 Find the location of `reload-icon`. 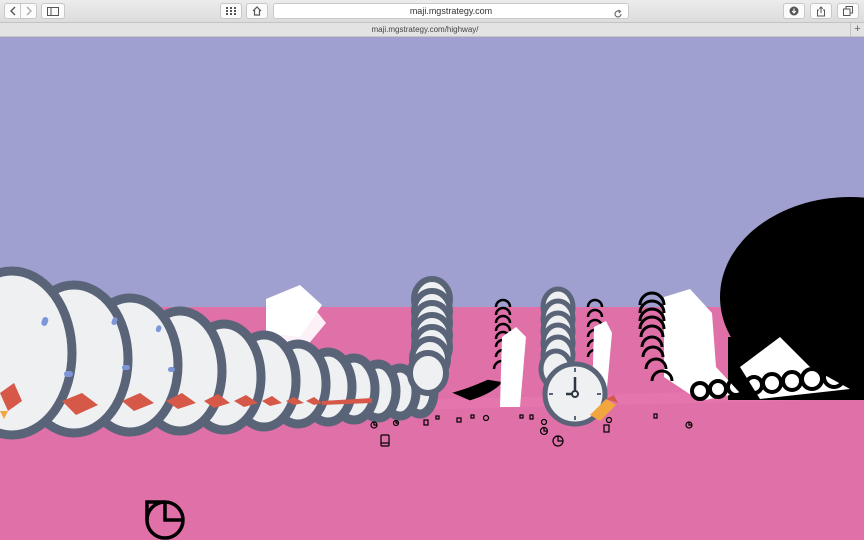

reload-icon is located at coordinates (618, 12).